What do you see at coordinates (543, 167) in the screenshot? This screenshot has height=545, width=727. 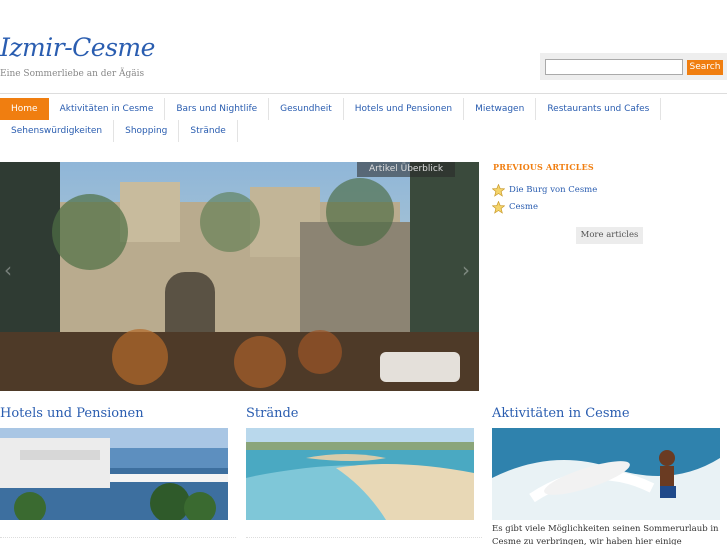 I see `previous-articles-title: PREVIOUS ARTICLES` at bounding box center [543, 167].